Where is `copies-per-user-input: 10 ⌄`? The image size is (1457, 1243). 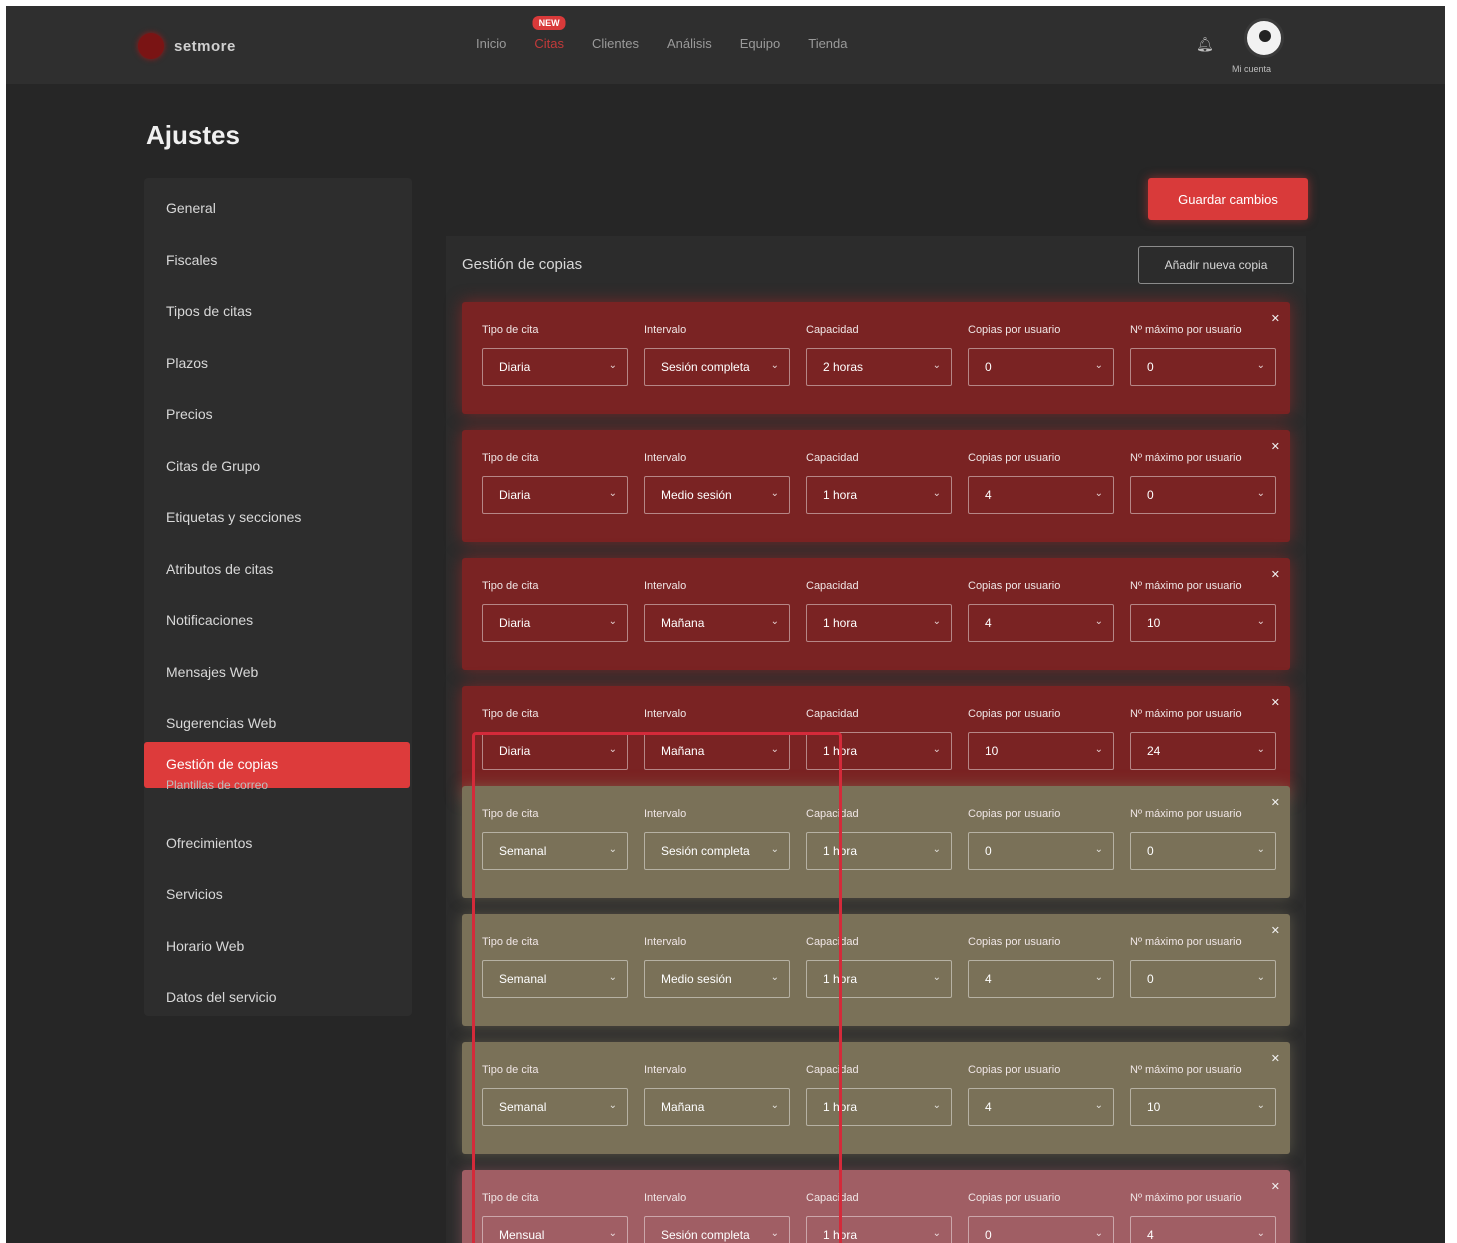 copies-per-user-input: 10 ⌄ is located at coordinates (1041, 751).